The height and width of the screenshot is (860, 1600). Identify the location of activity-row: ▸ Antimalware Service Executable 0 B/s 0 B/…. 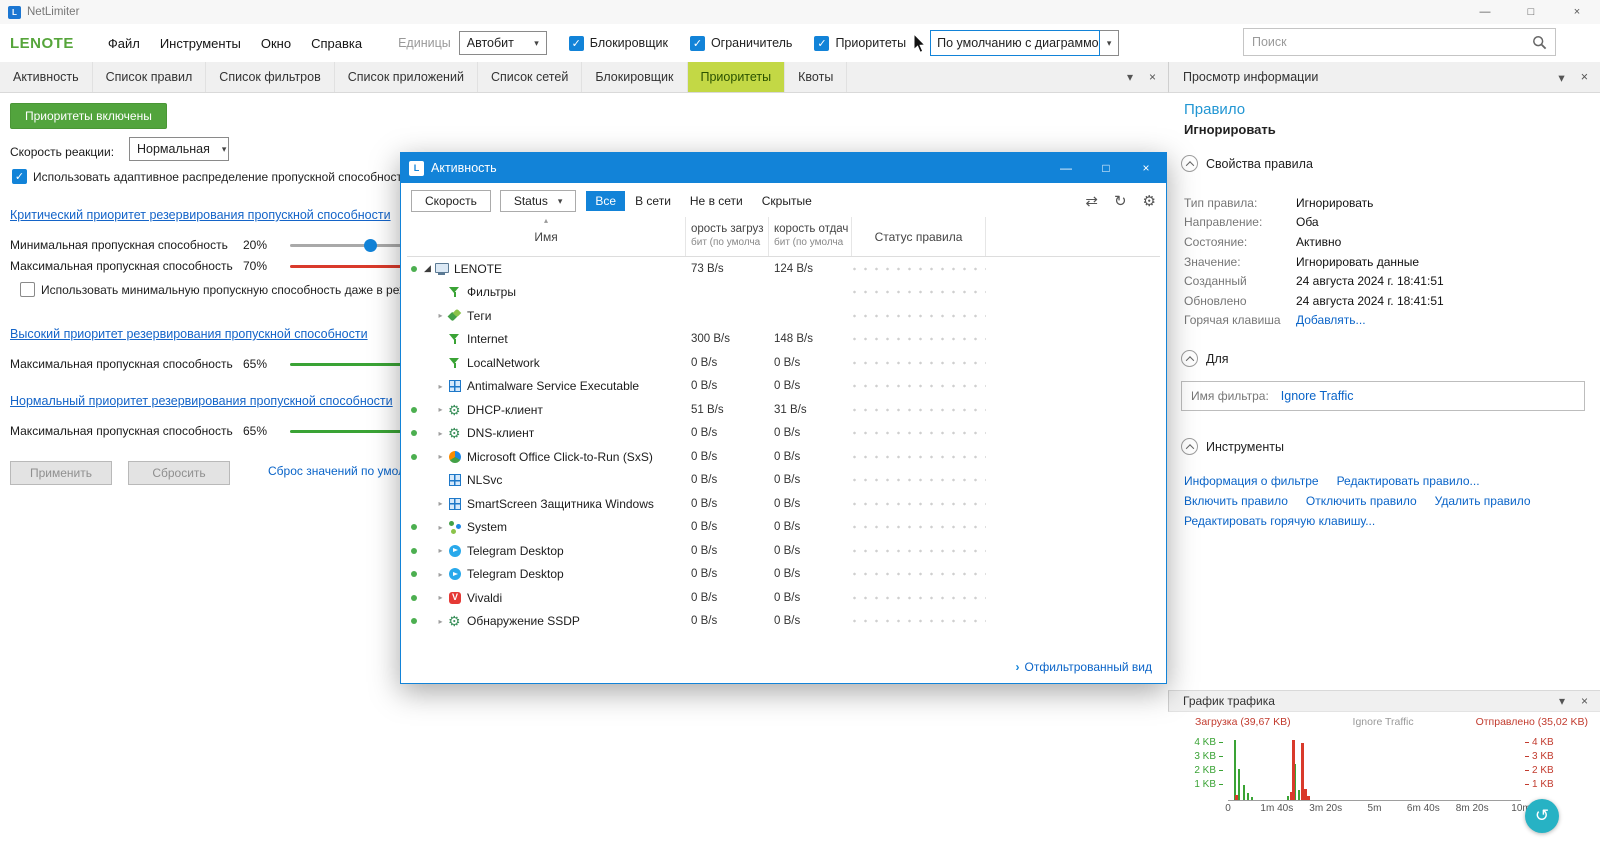
(783, 386).